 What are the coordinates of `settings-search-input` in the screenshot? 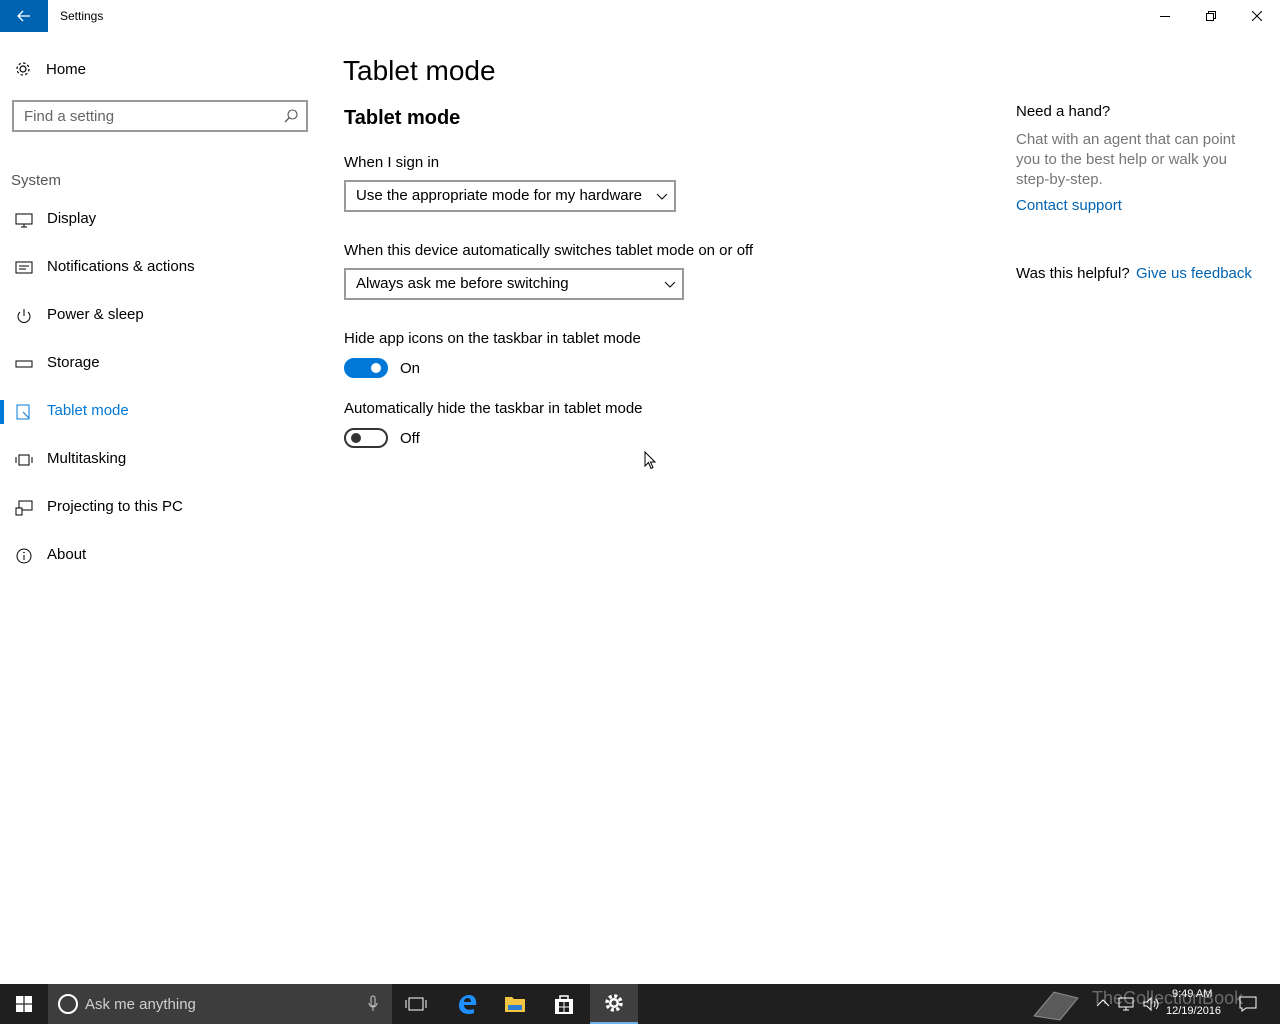 It's located at (154, 116).